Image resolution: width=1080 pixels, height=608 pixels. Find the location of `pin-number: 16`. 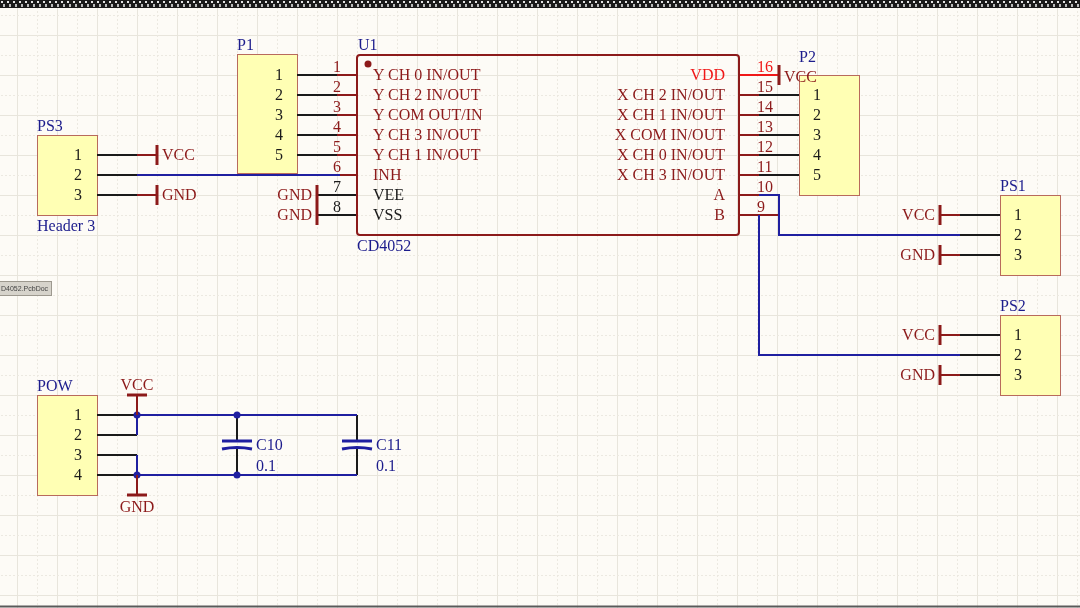

pin-number: 16 is located at coordinates (765, 66).